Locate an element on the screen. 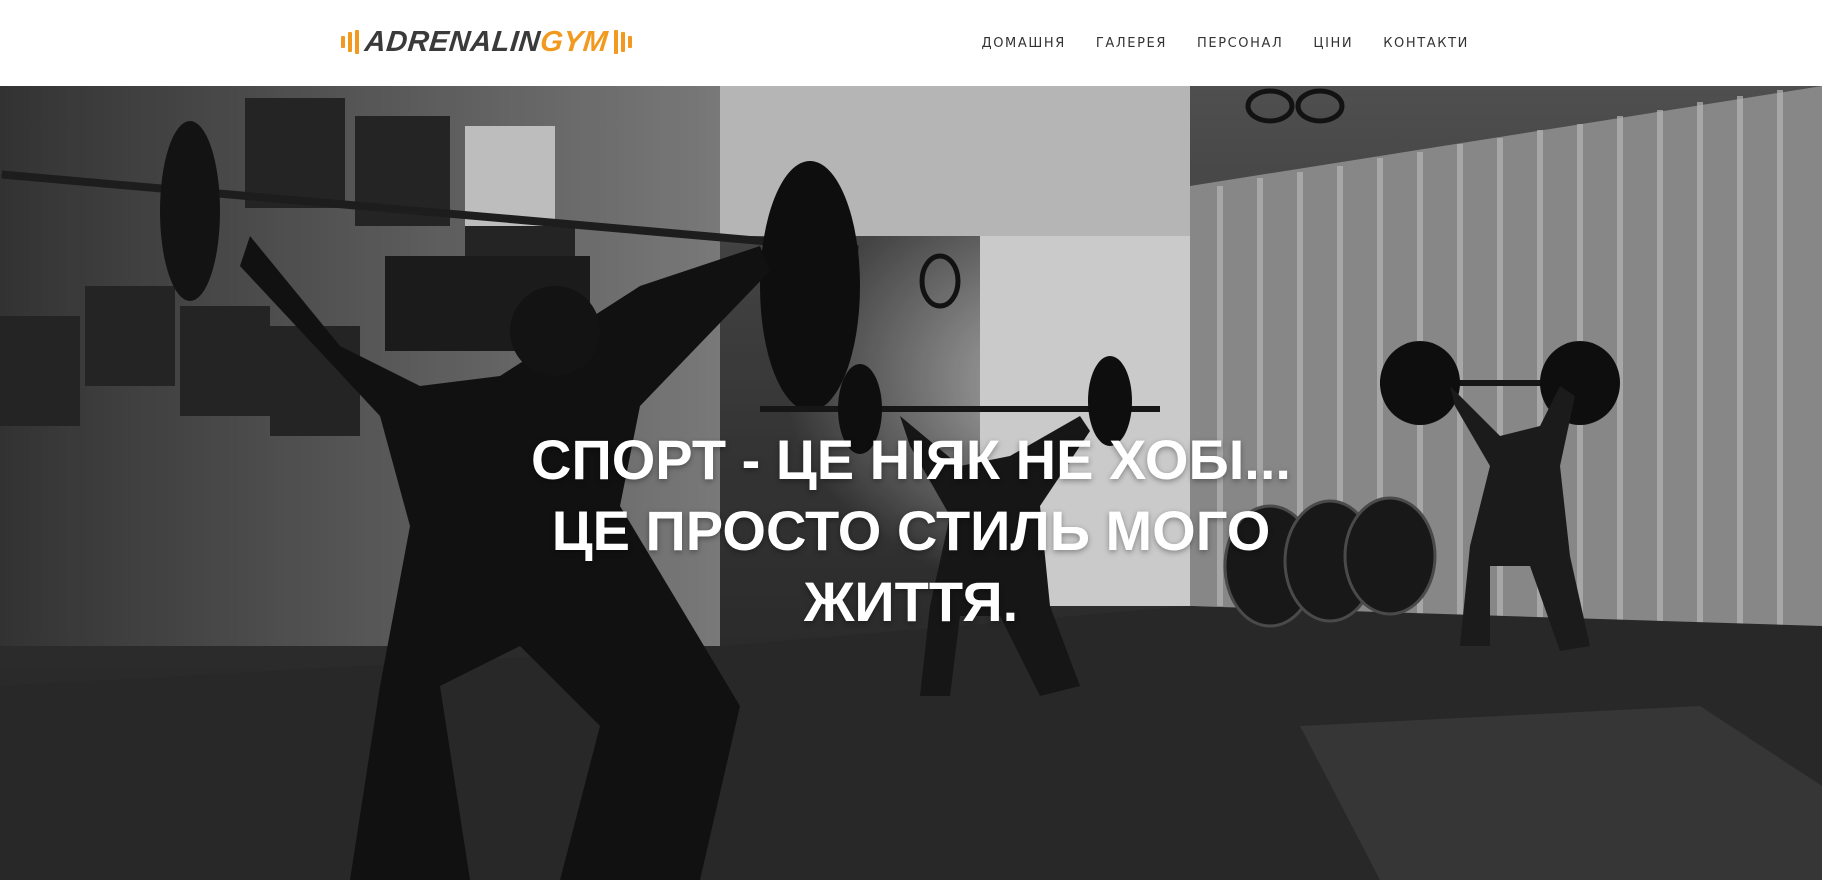 This screenshot has width=1822, height=880. logo-text: ADRENALINGYM is located at coordinates (486, 42).